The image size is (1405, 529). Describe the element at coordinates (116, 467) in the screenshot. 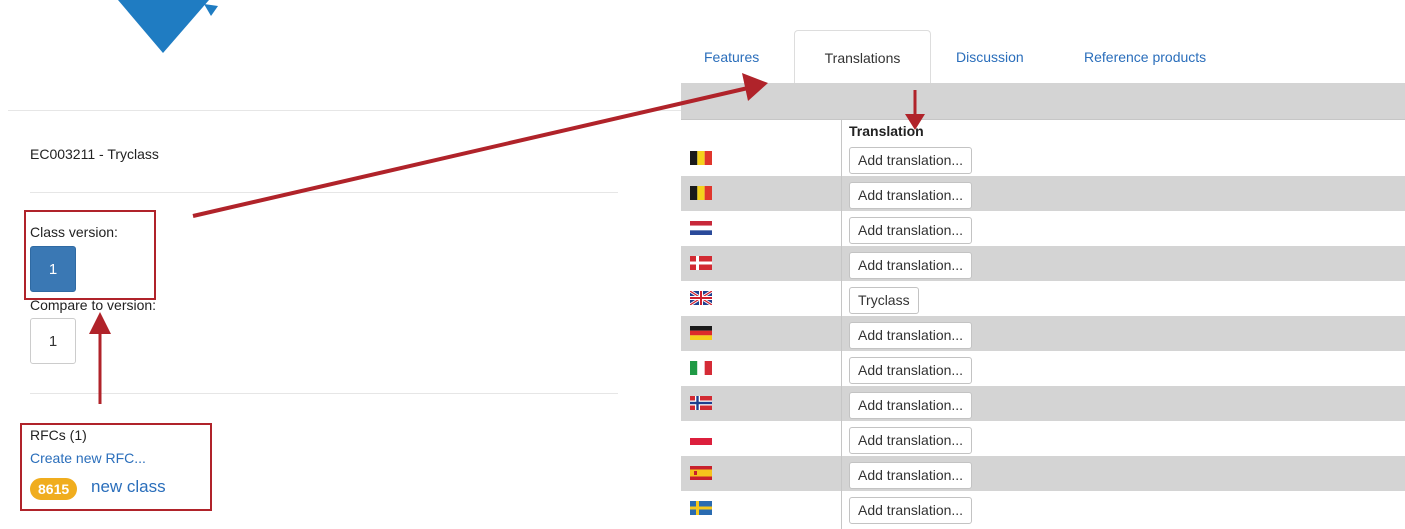

I see `annotation-box-rfcs` at that location.